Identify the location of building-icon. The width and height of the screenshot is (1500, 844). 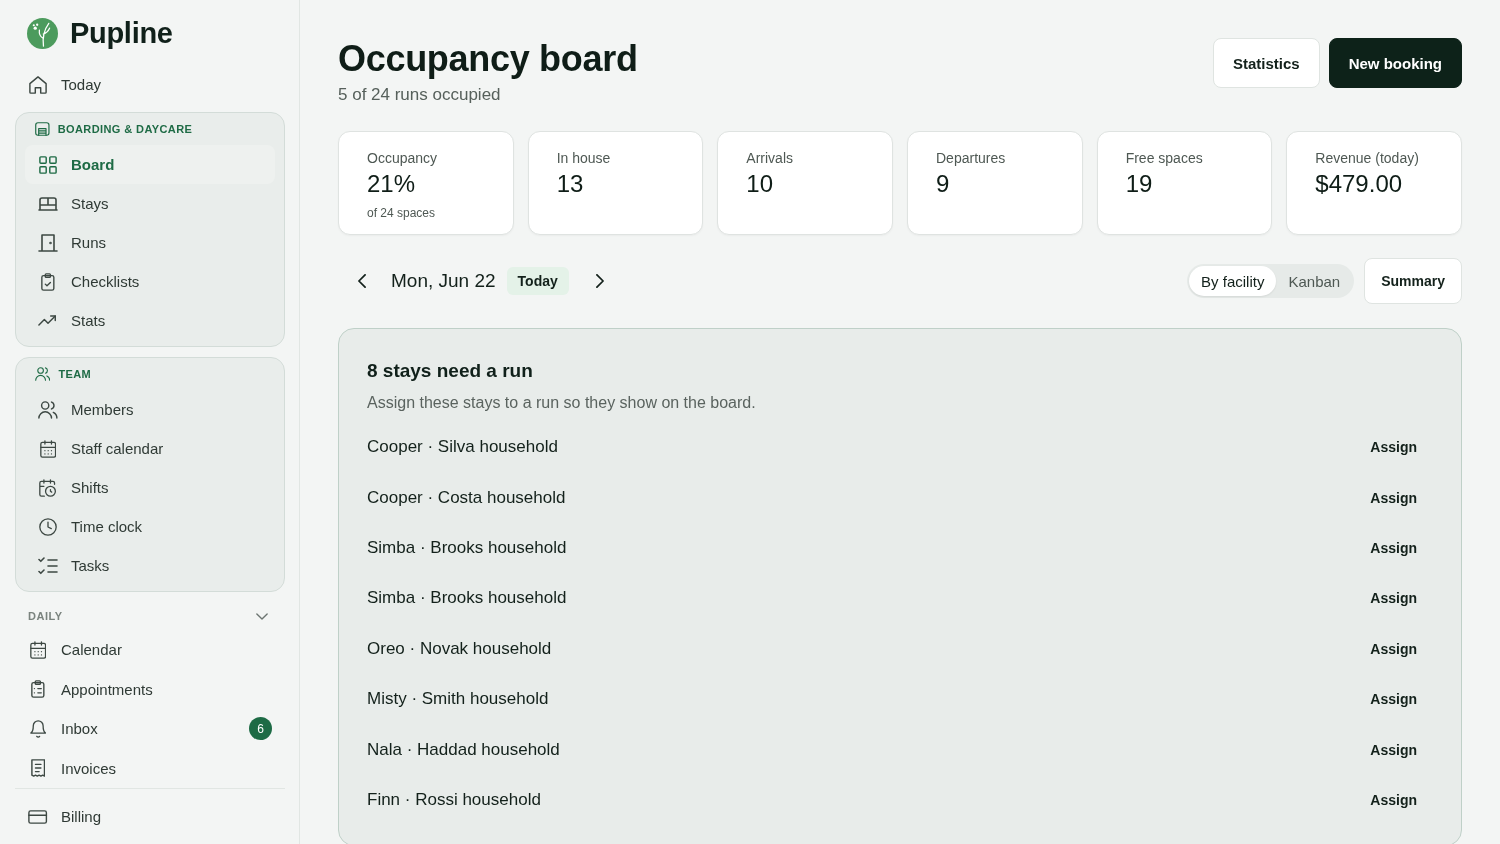
(42, 129).